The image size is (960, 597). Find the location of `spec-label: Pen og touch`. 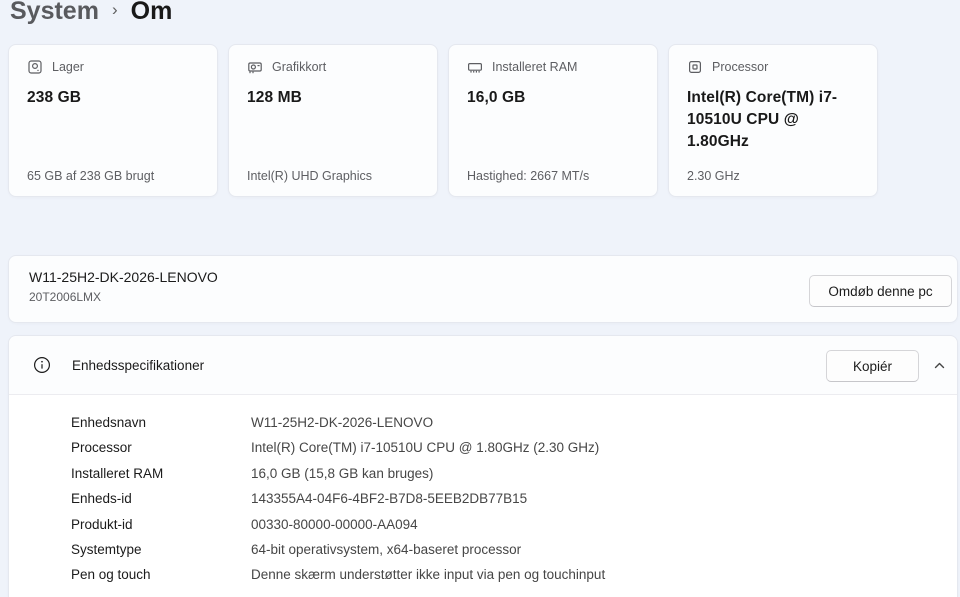

spec-label: Pen og touch is located at coordinates (111, 575).